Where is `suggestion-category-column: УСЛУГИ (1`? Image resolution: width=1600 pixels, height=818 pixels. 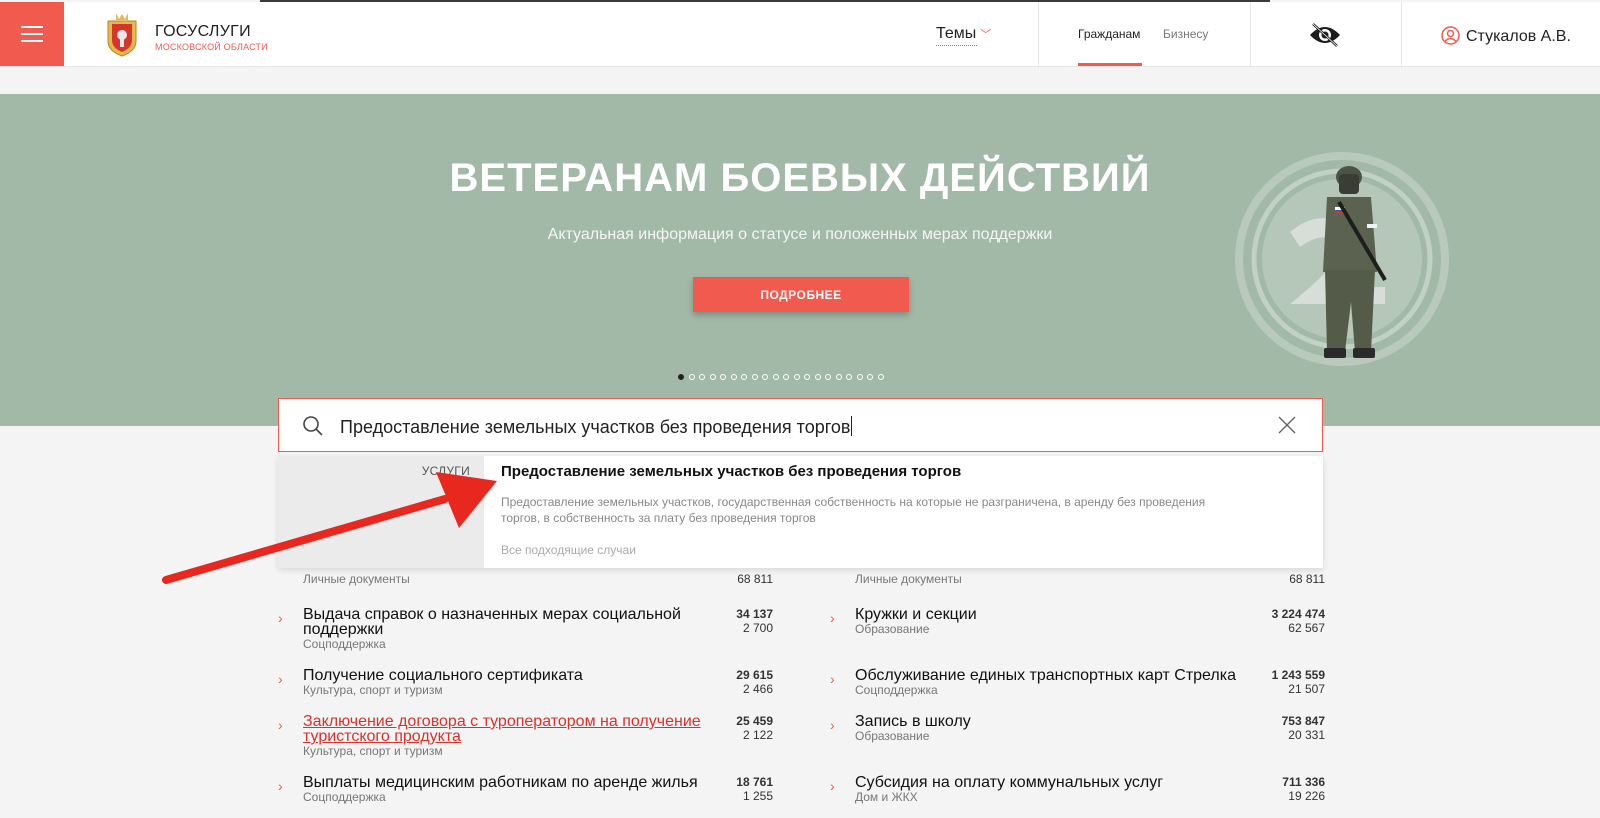 suggestion-category-column: УСЛУГИ (1 is located at coordinates (381, 512).